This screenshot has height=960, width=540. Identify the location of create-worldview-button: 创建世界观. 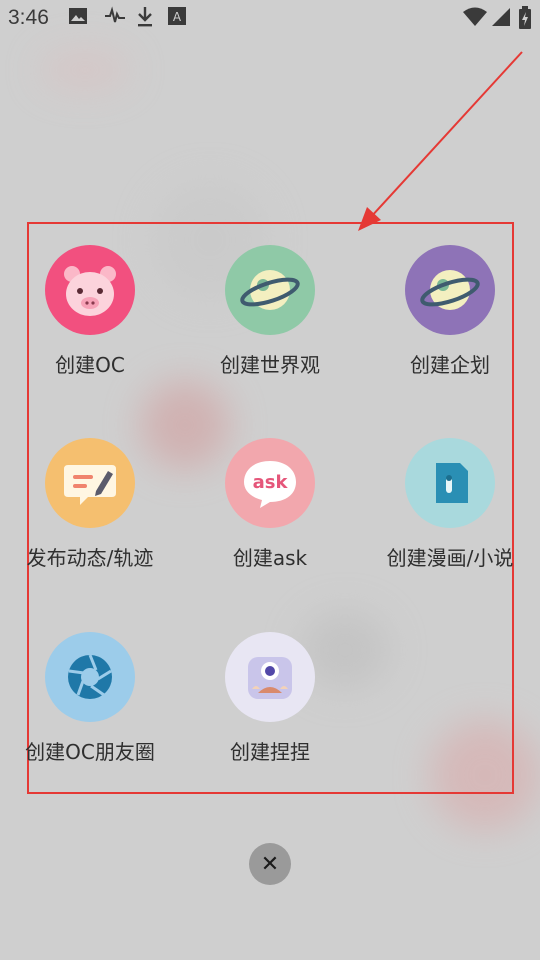
(270, 325).